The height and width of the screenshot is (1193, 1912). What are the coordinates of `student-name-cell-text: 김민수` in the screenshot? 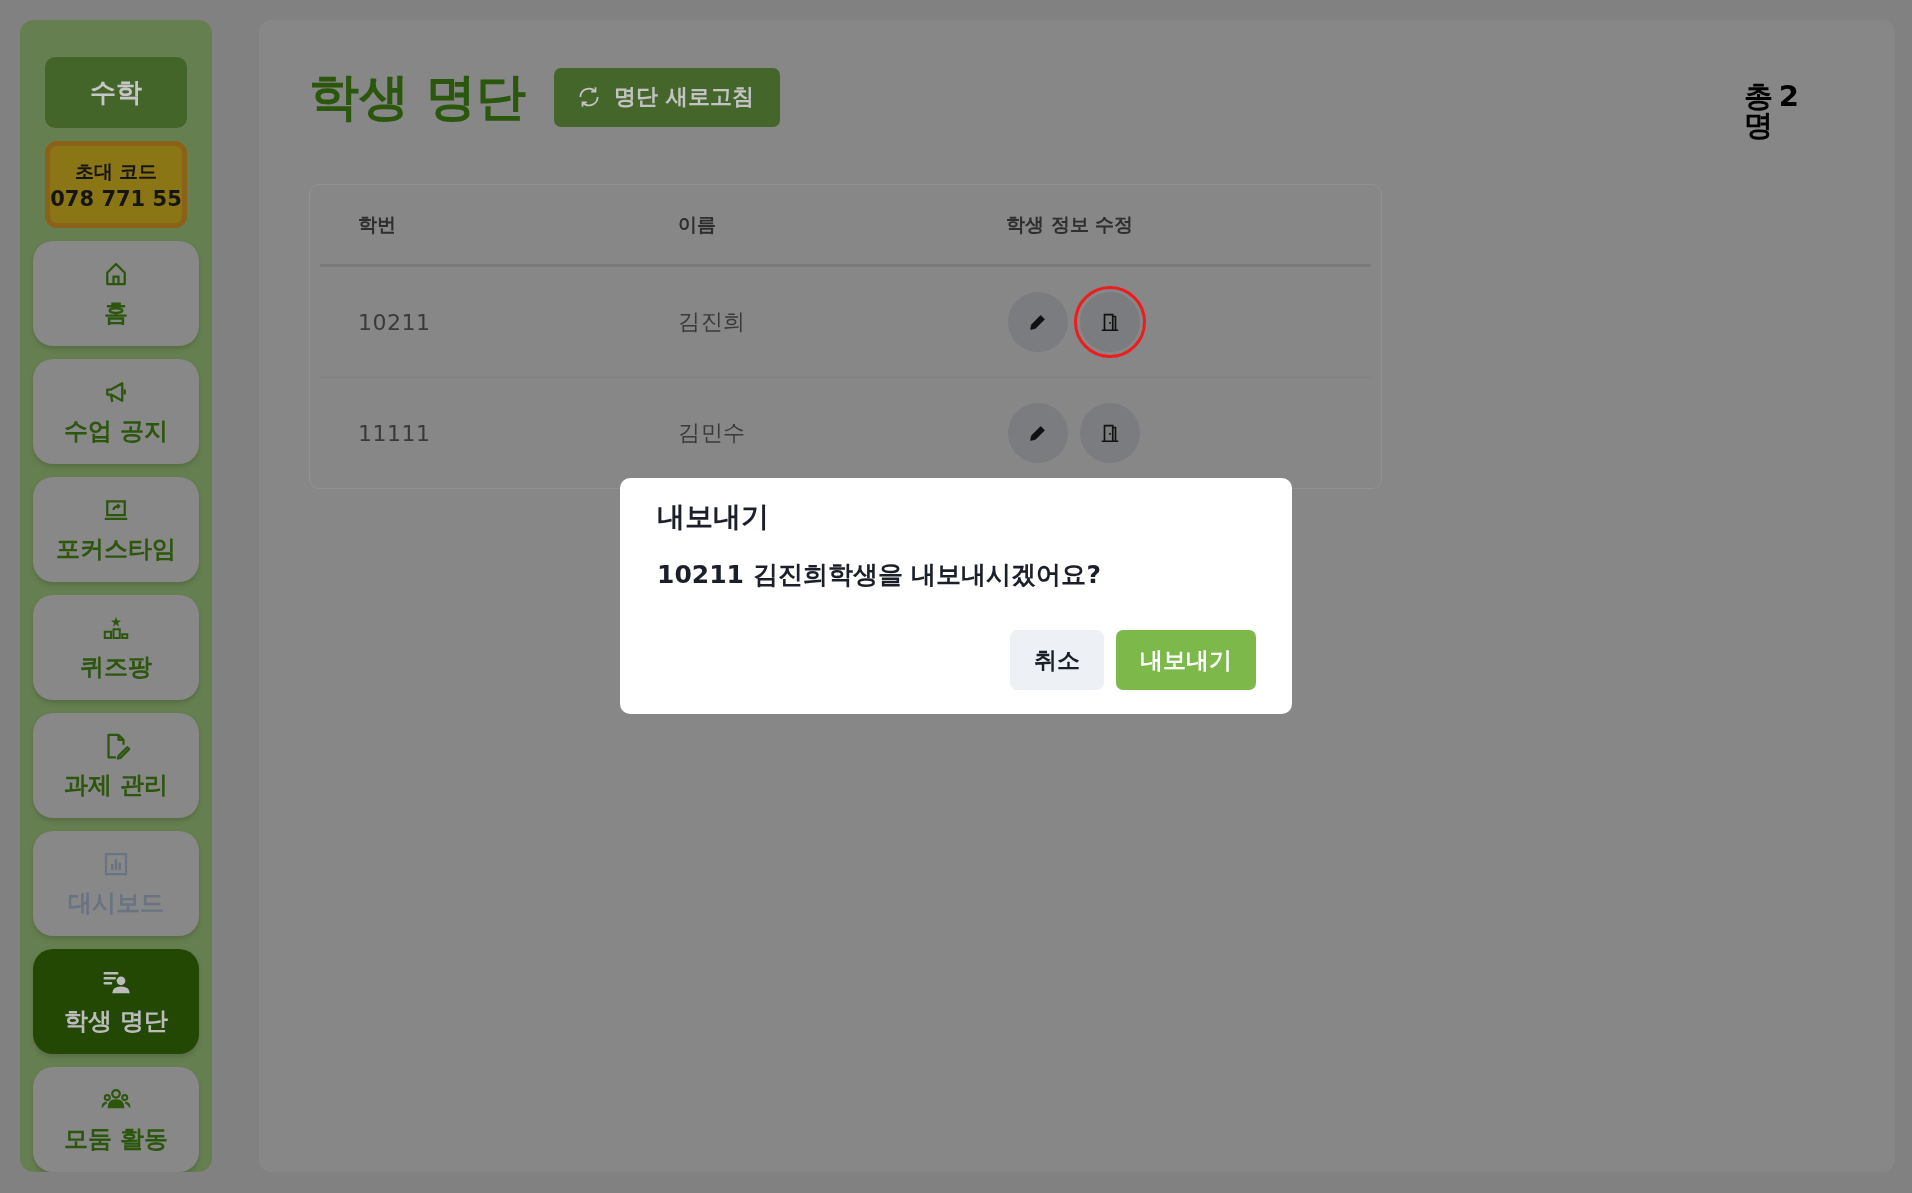 It's located at (712, 433).